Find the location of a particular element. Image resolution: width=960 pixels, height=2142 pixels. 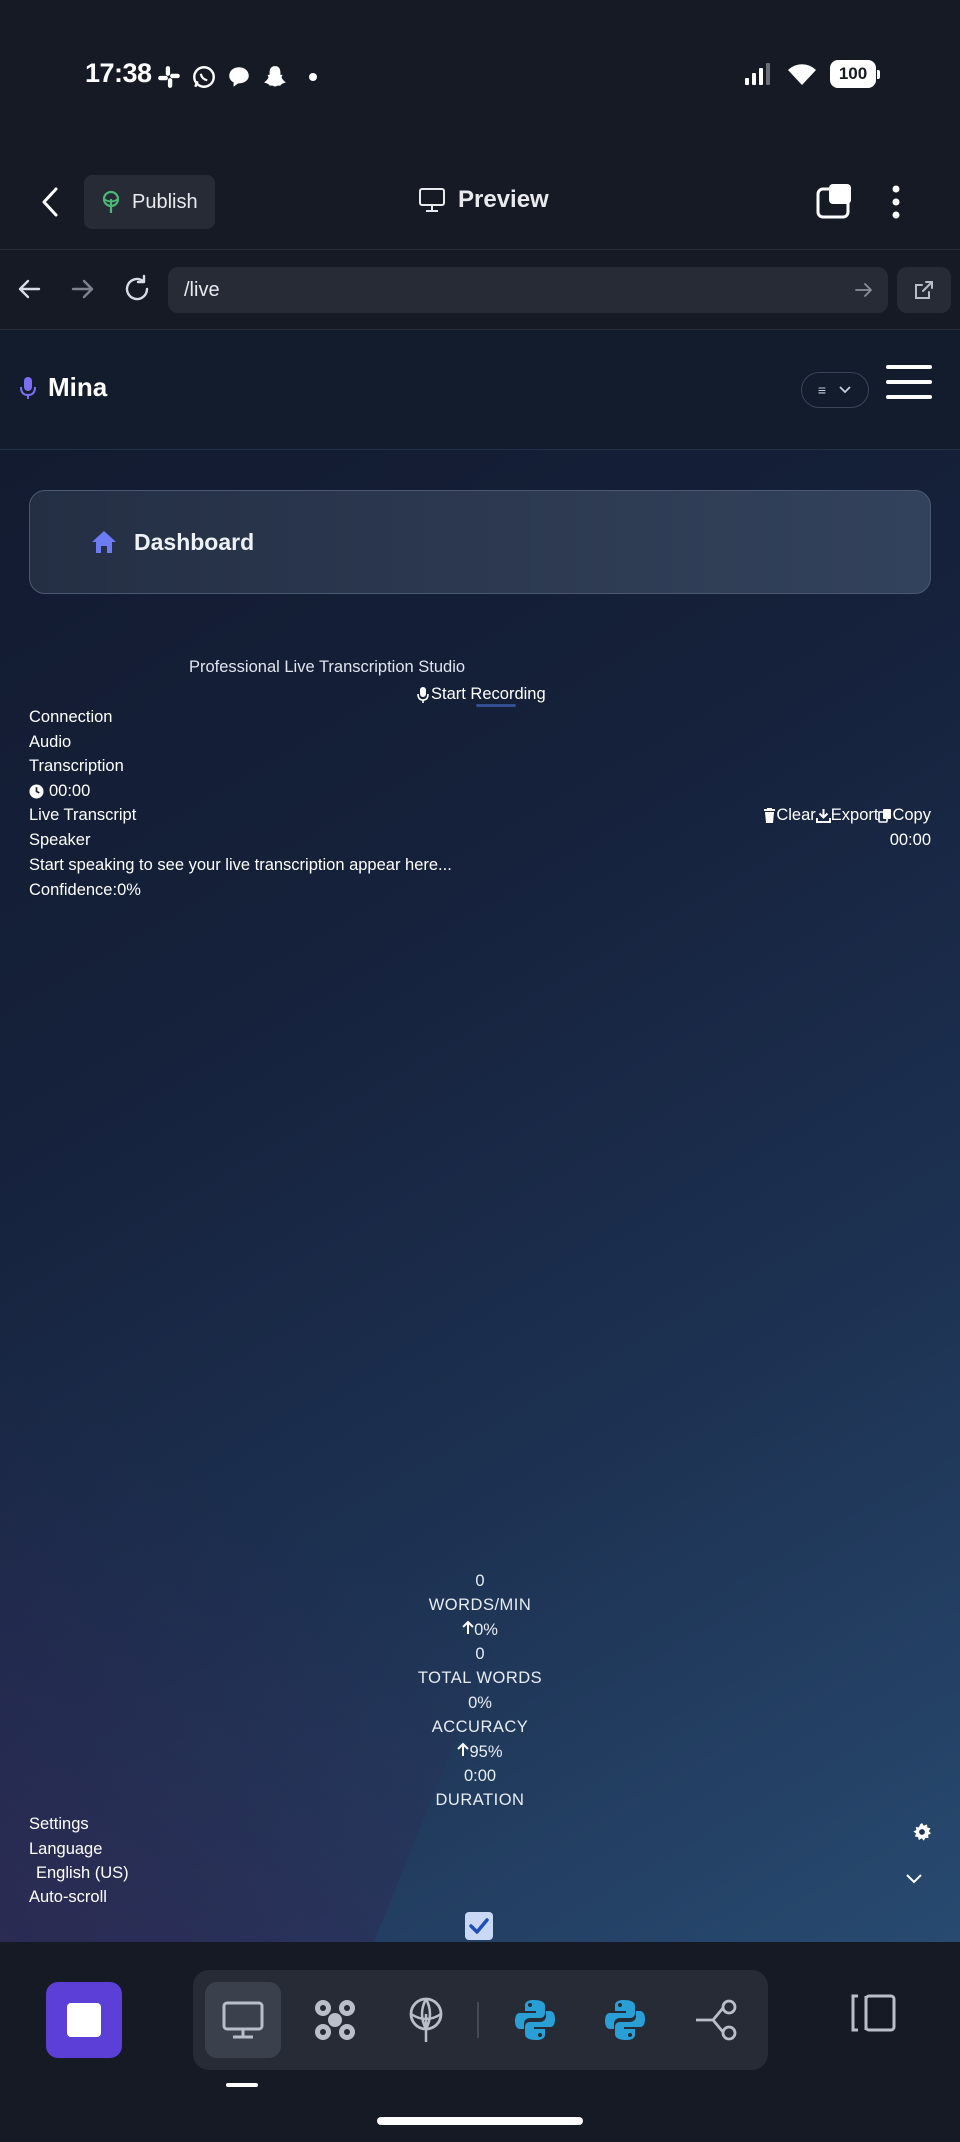

words-per-min-value: 0 is located at coordinates (480, 1581).